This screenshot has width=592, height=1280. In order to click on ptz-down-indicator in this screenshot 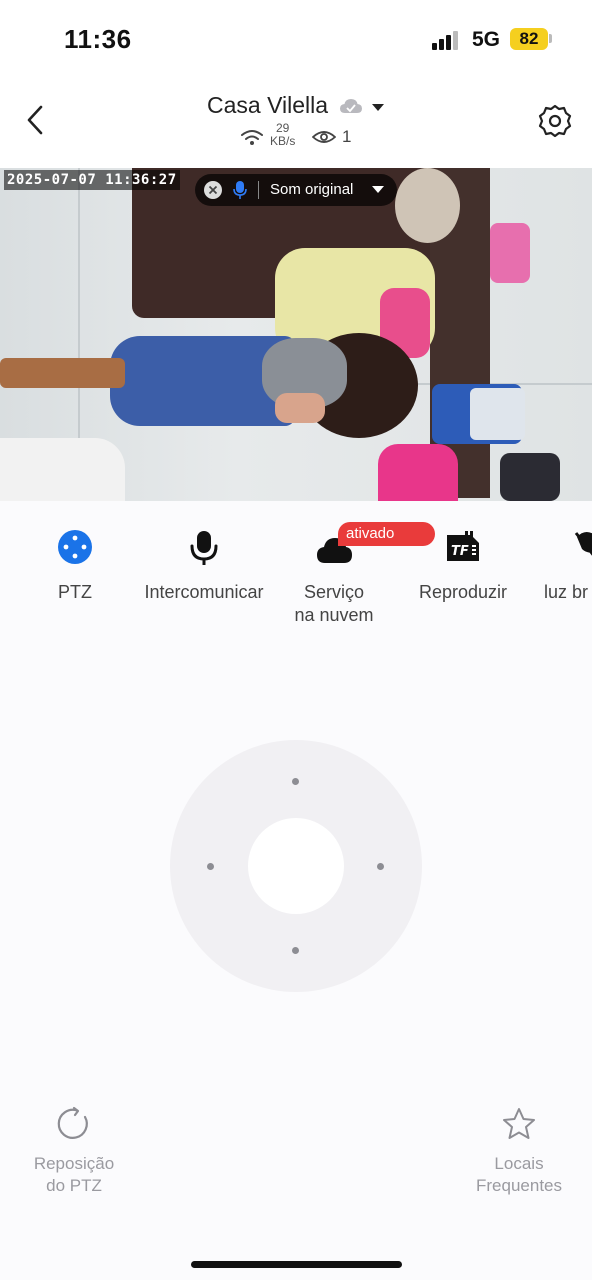, I will do `click(295, 950)`.